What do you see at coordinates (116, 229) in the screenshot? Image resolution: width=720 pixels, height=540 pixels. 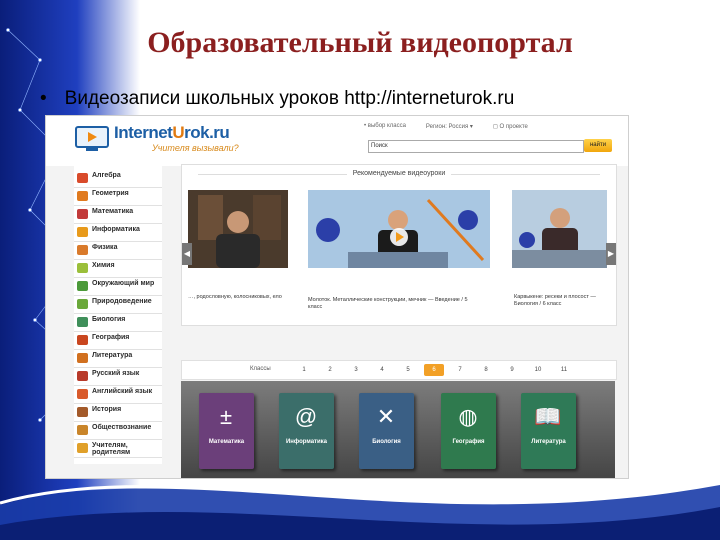 I see `sidebar-item-label: Информатика` at bounding box center [116, 229].